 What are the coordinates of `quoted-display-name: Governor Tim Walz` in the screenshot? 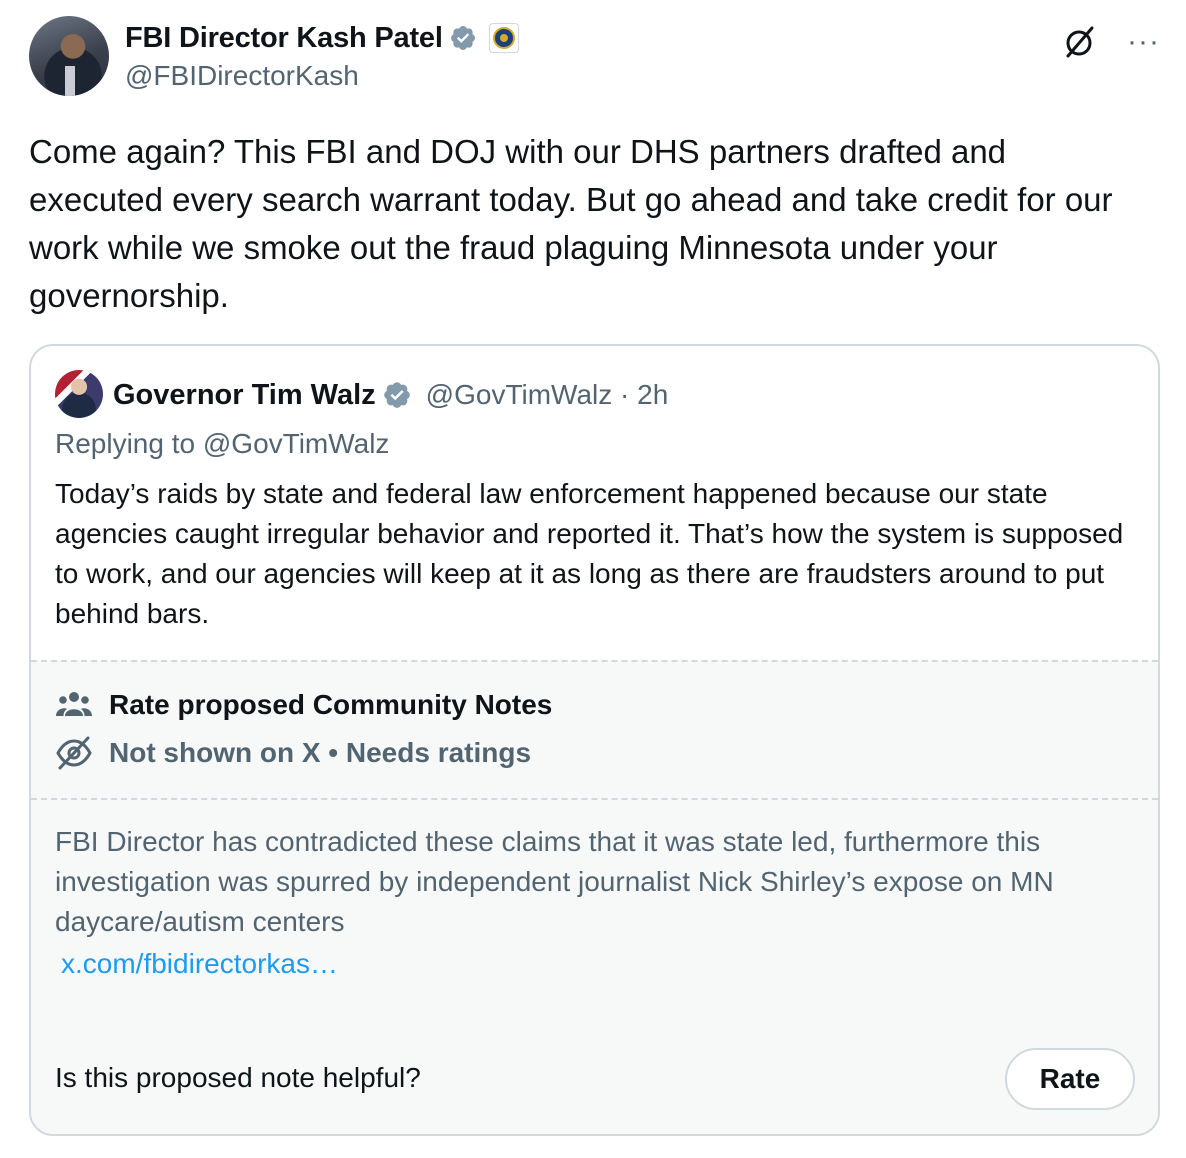 It's located at (244, 395).